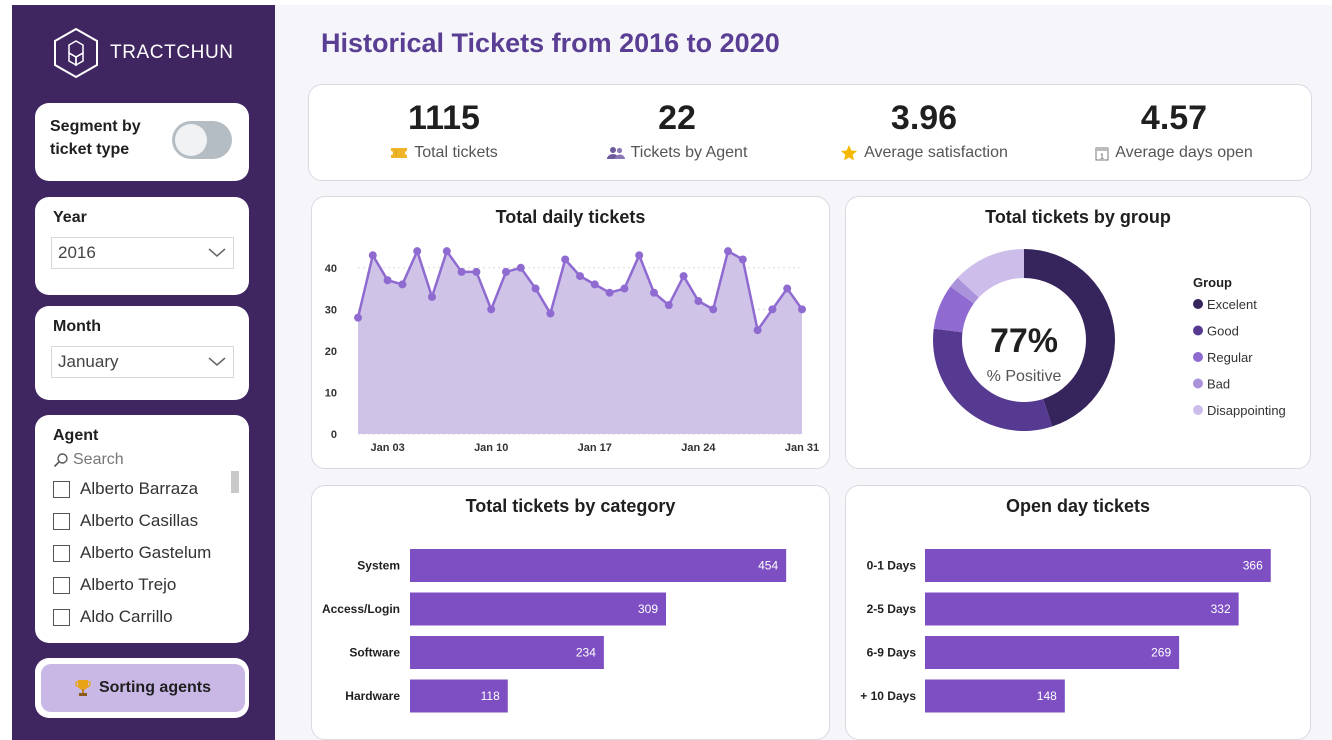  I want to click on month-value: January, so click(88, 361).